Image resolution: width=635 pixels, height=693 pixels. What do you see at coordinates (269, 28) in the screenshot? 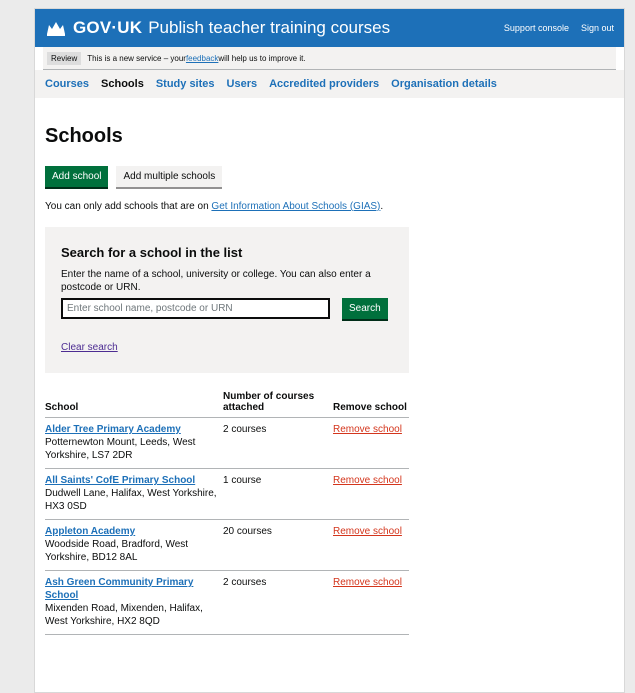
I see `service-name: Publish teacher training courses` at bounding box center [269, 28].